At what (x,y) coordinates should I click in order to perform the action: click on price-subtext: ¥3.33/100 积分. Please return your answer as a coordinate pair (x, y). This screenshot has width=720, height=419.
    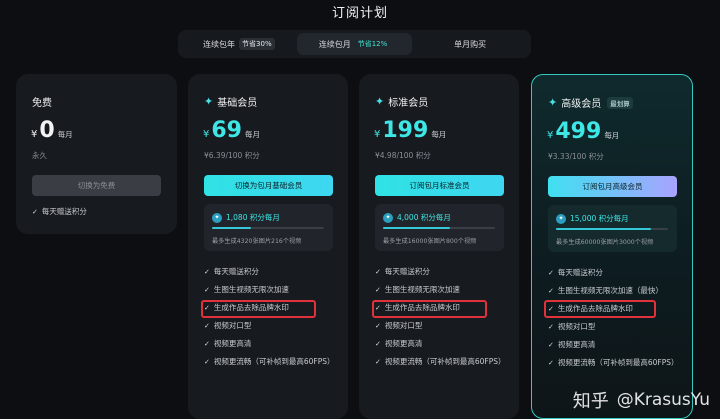
    Looking at the image, I should click on (576, 156).